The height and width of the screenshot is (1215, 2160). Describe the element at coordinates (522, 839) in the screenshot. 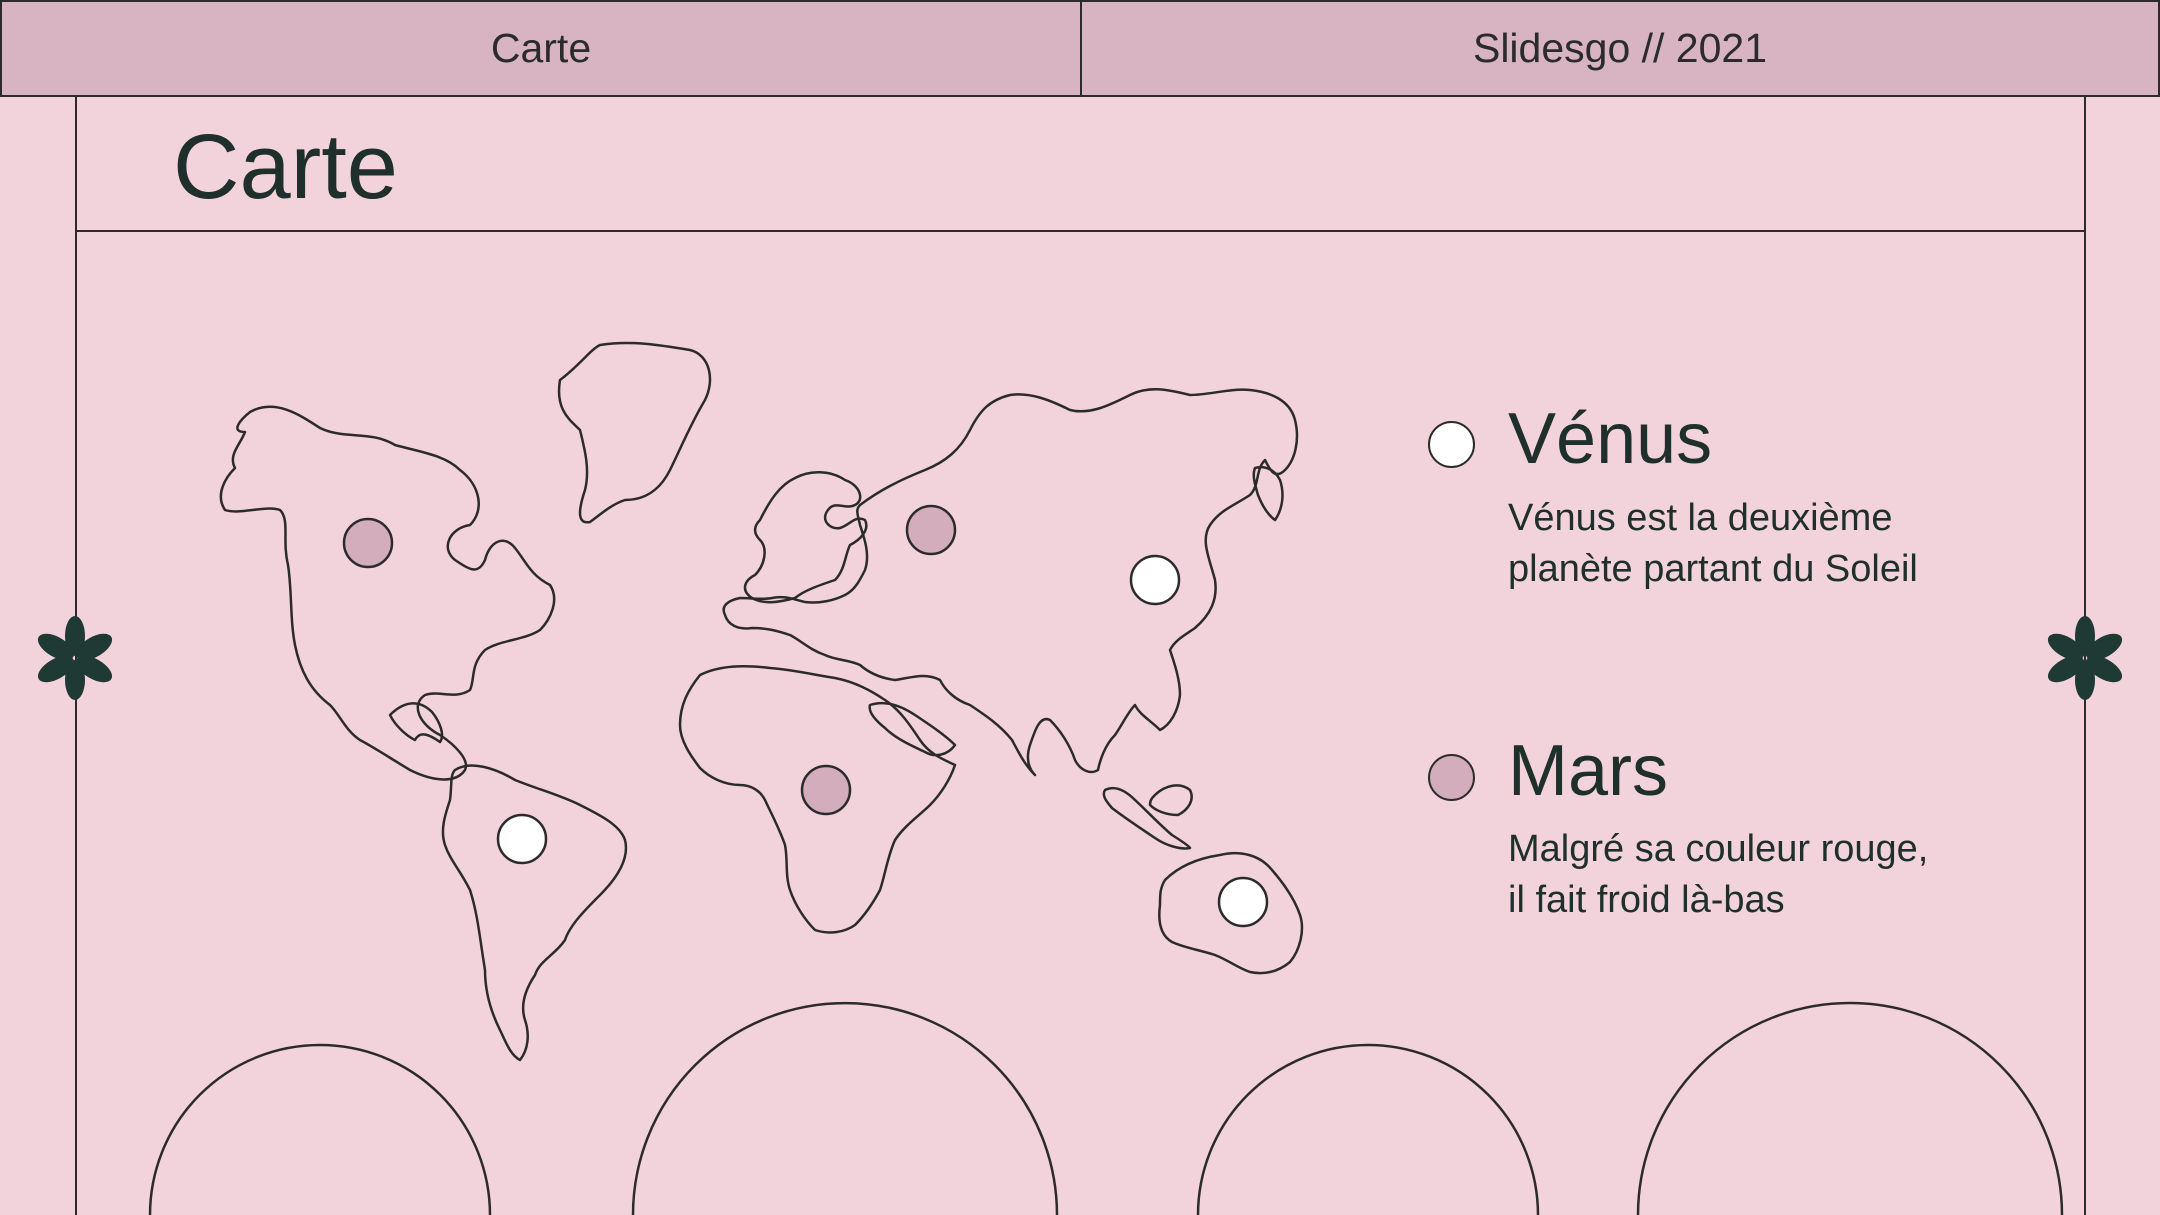

I see `map-marker-south-america` at that location.